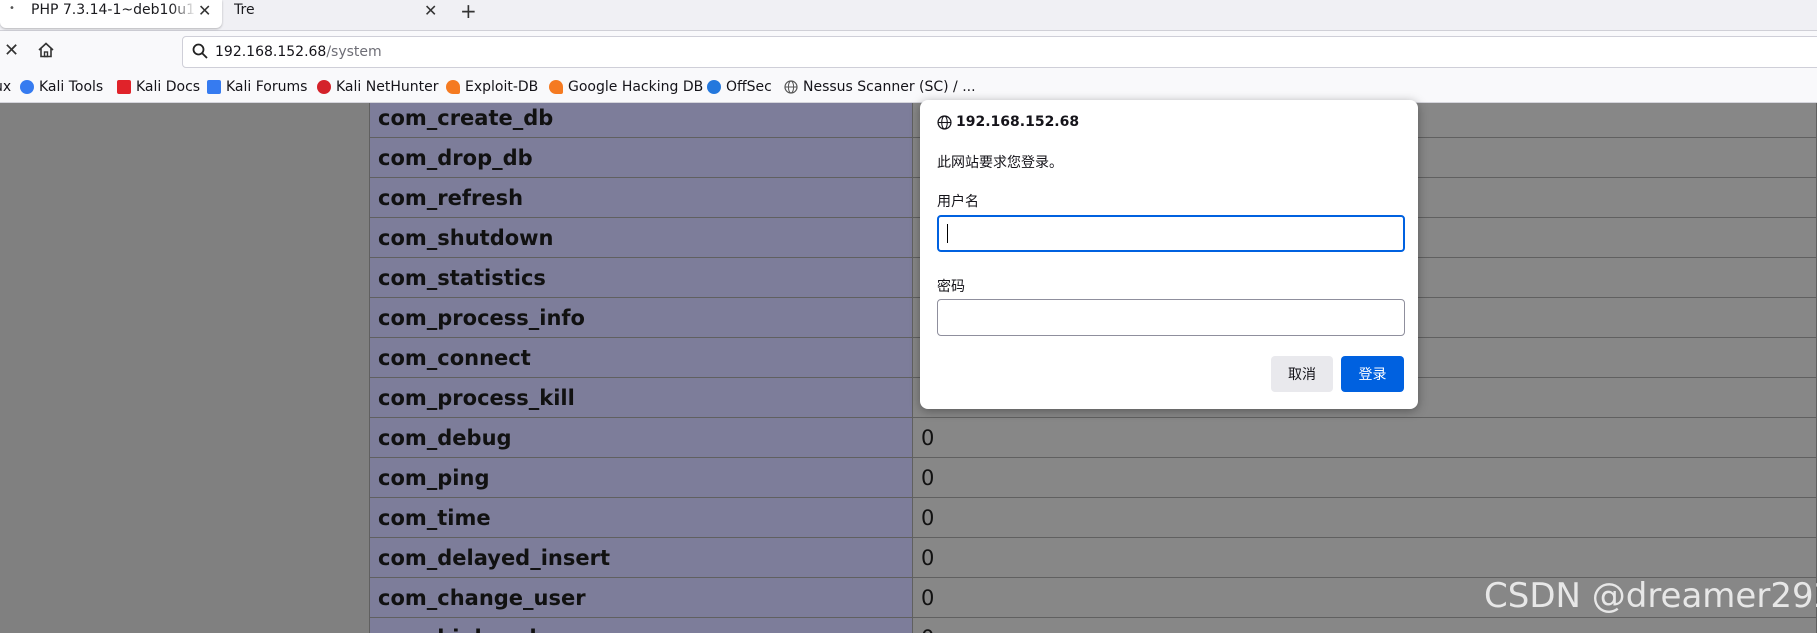  Describe the element at coordinates (641, 317) in the screenshot. I see `variable-name: com_process_info` at that location.